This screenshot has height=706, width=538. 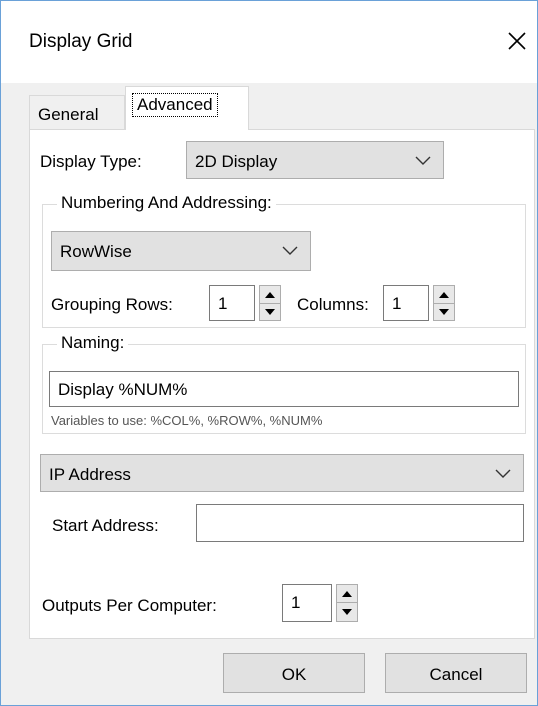 I want to click on columns-value: 1, so click(x=397, y=303).